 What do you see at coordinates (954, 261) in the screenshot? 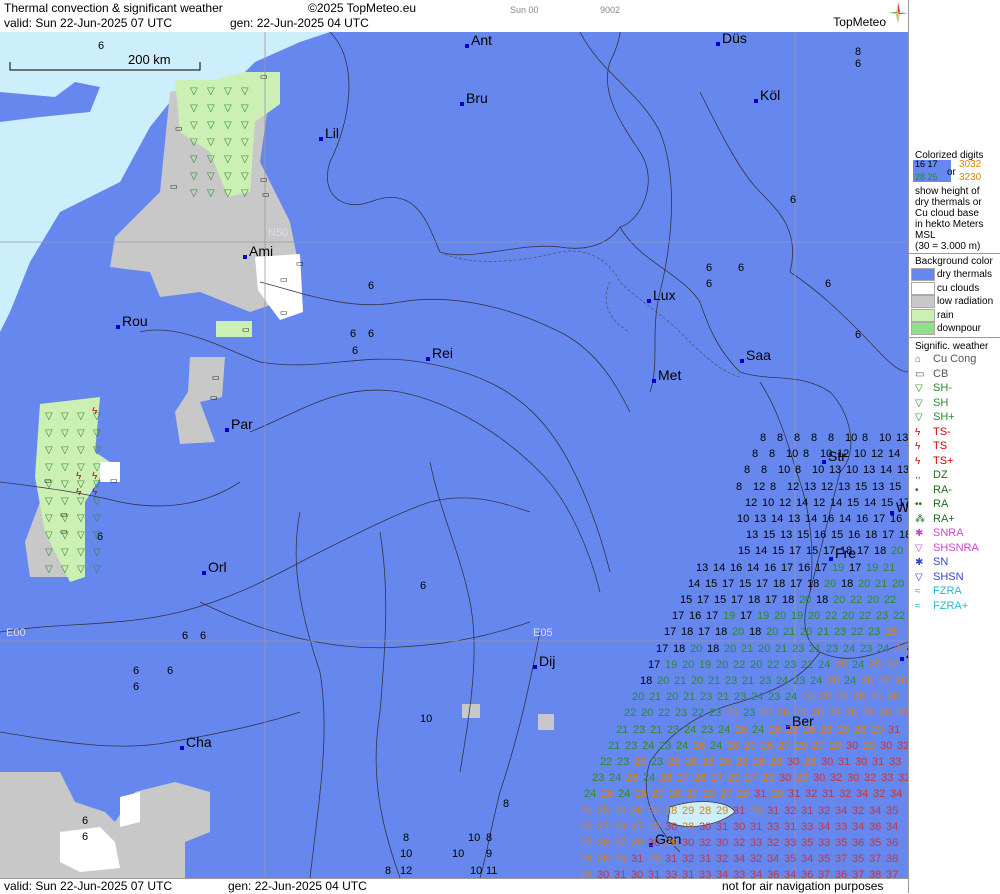
I see `legend-bg-title: Background color` at bounding box center [954, 261].